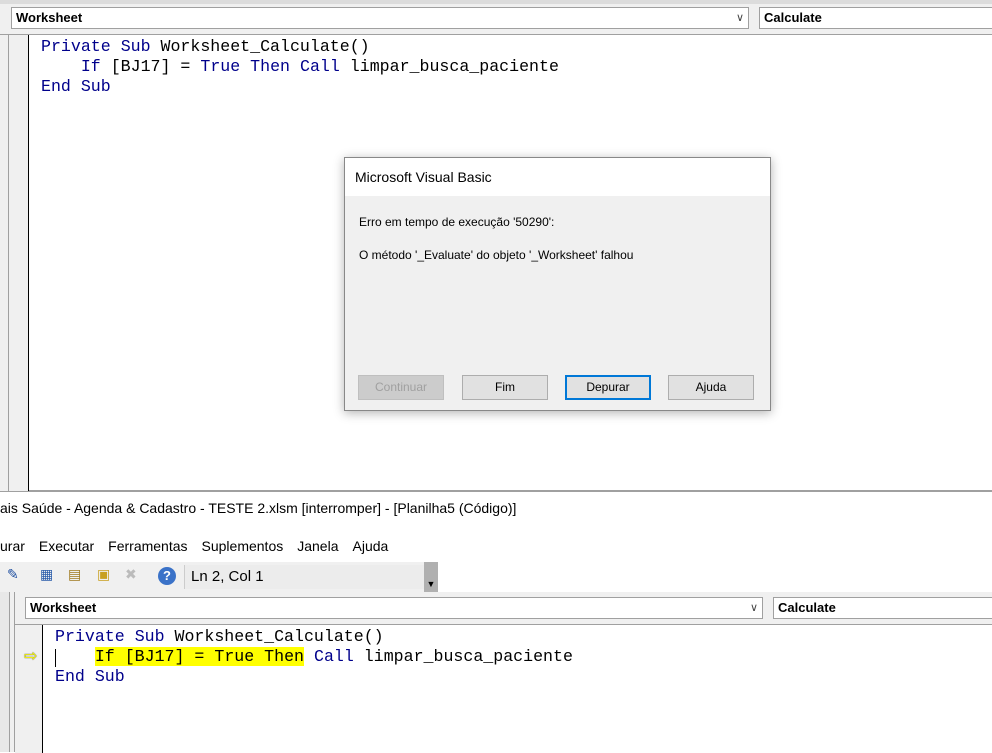 This screenshot has height=753, width=992. I want to click on debug-button: Depurar, so click(608, 387).